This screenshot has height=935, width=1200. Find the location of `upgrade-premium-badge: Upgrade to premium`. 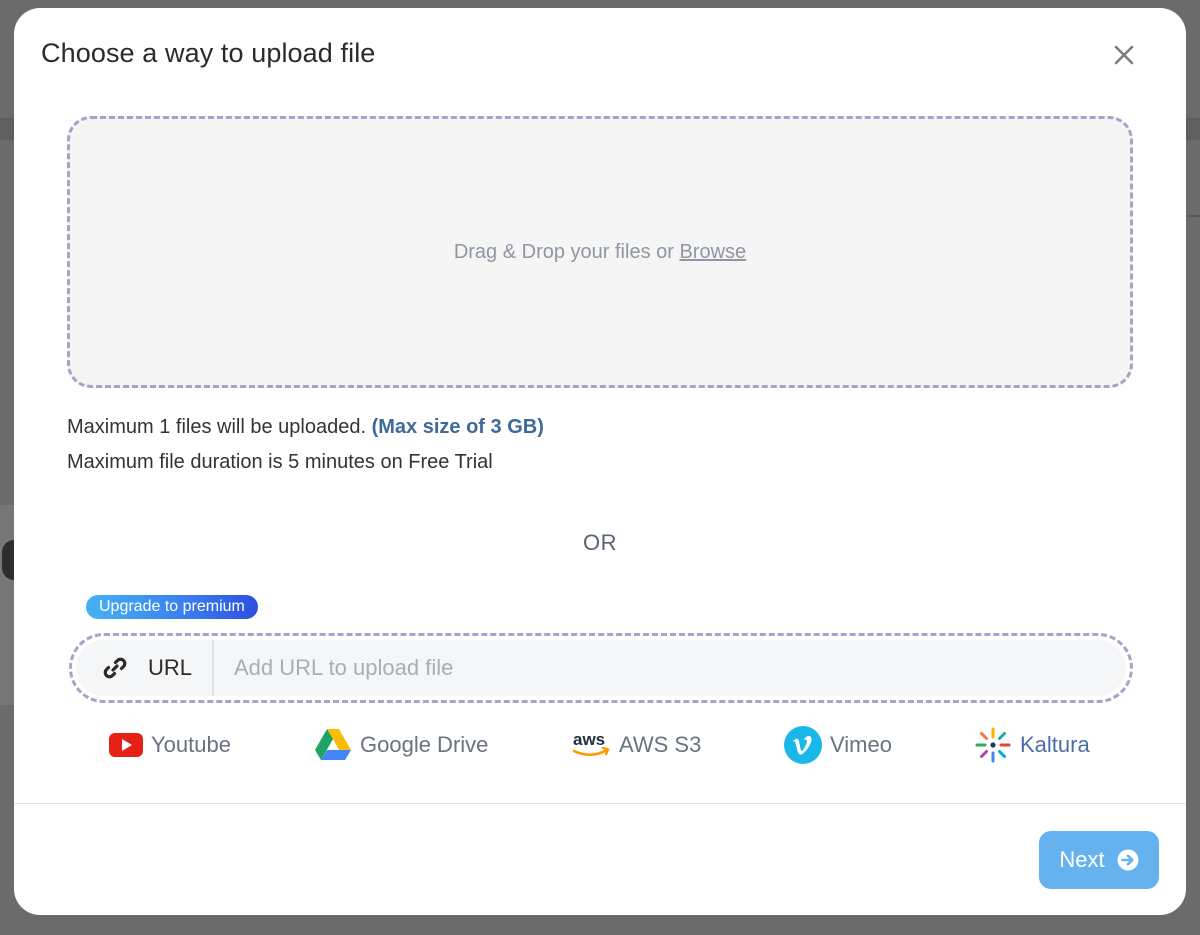

upgrade-premium-badge: Upgrade to premium is located at coordinates (172, 607).